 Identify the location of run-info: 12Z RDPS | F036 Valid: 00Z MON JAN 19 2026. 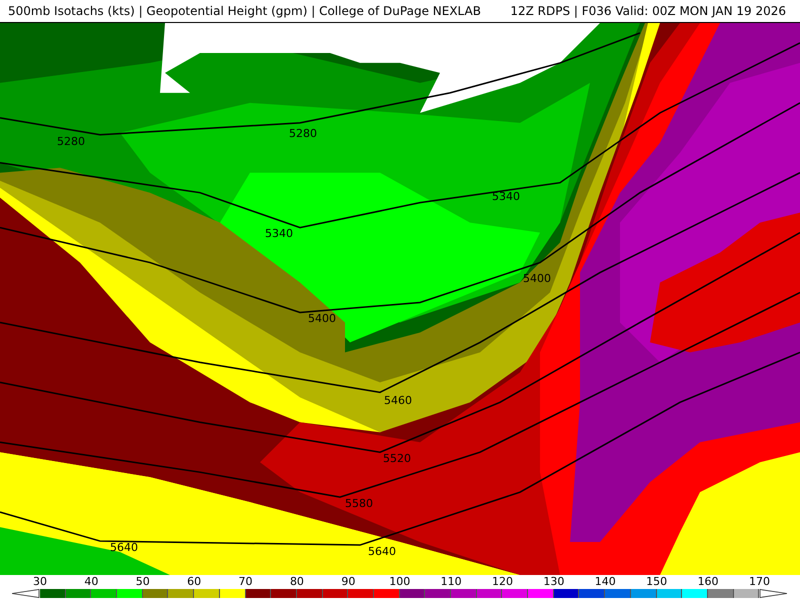
(648, 11).